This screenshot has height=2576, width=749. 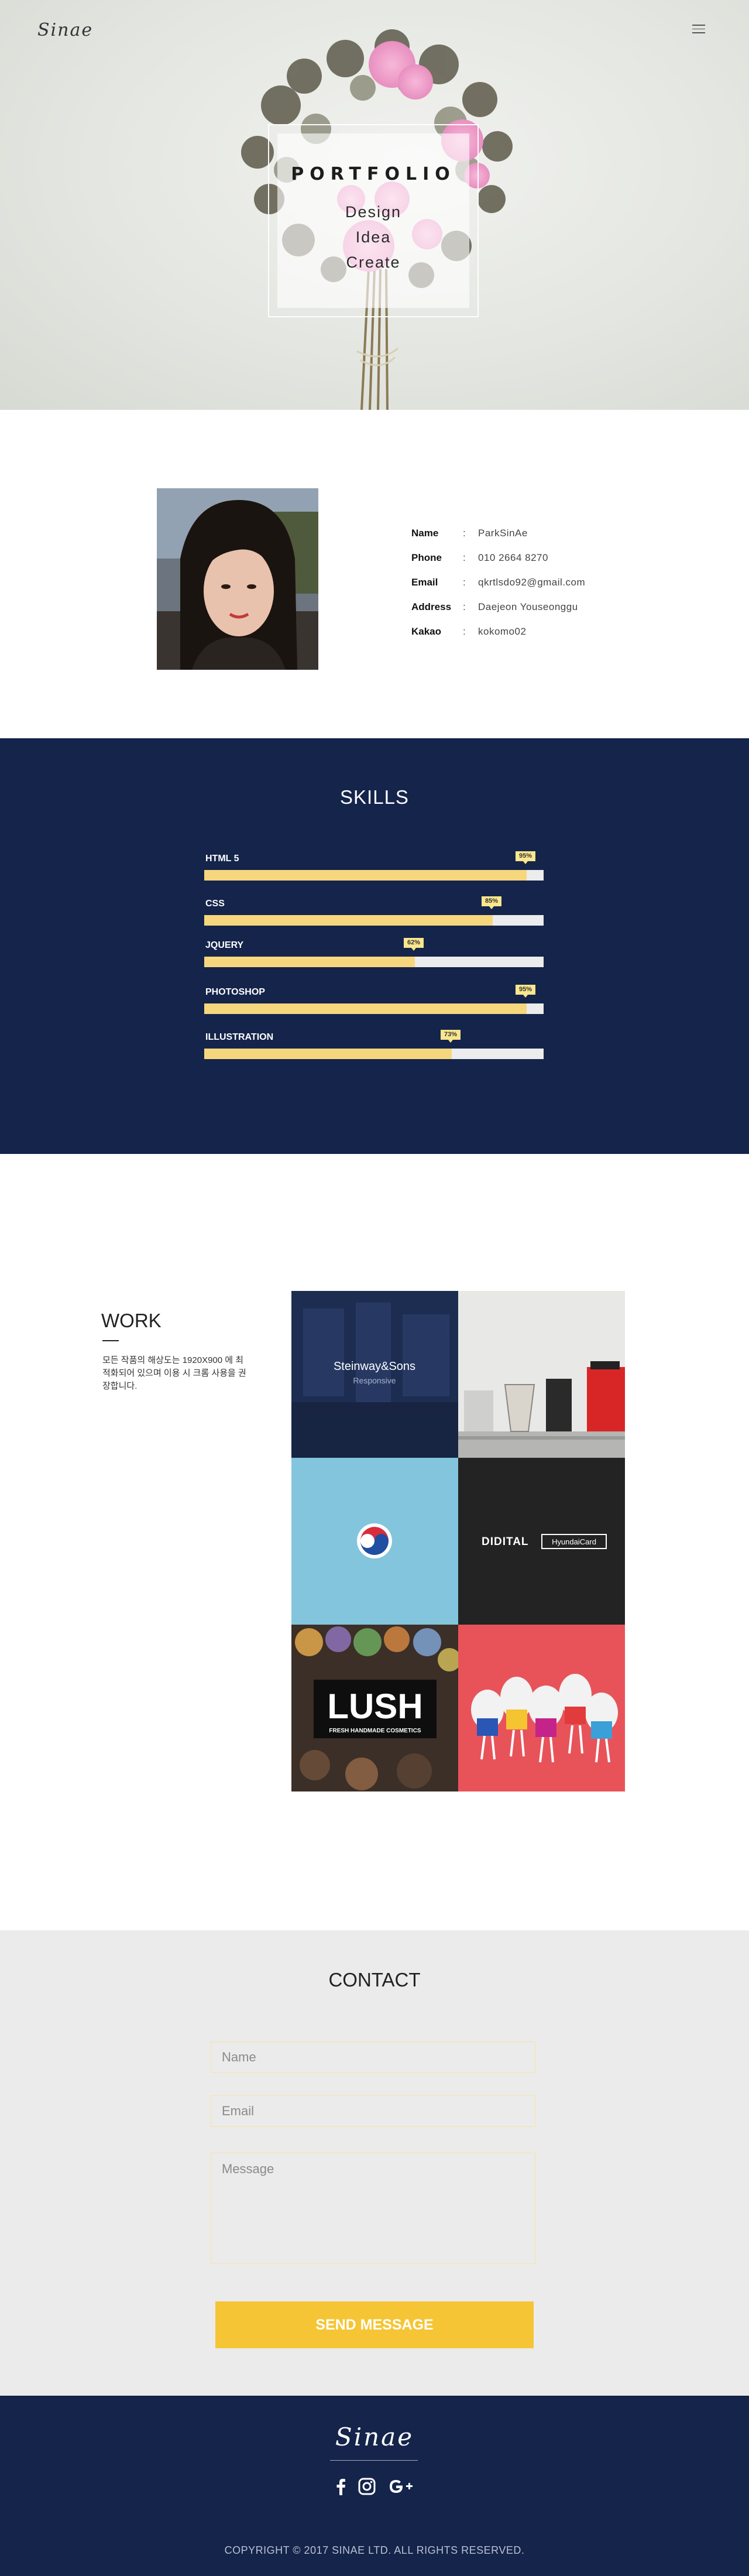 I want to click on skill-name: ILLUSTRATION, so click(x=240, y=1037).